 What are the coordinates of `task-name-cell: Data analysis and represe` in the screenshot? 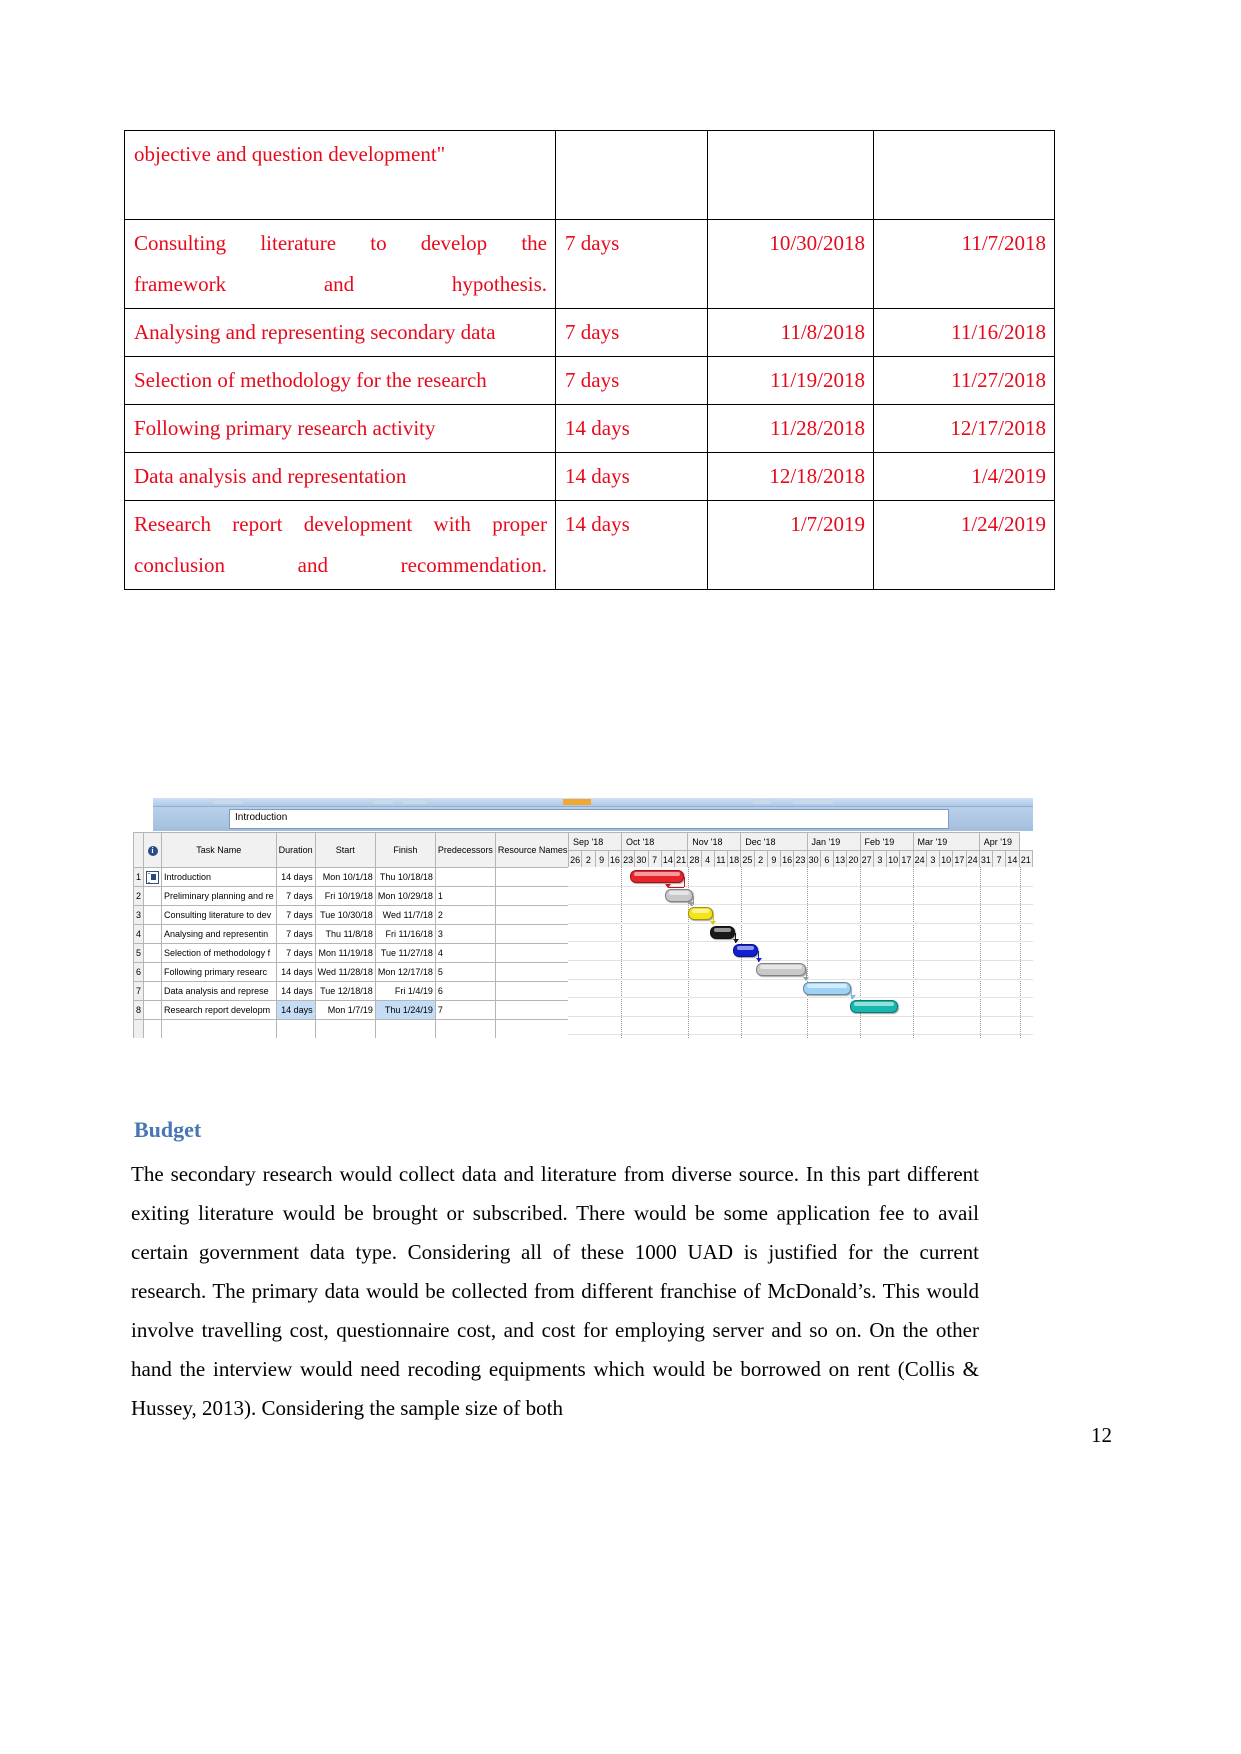 It's located at (219, 991).